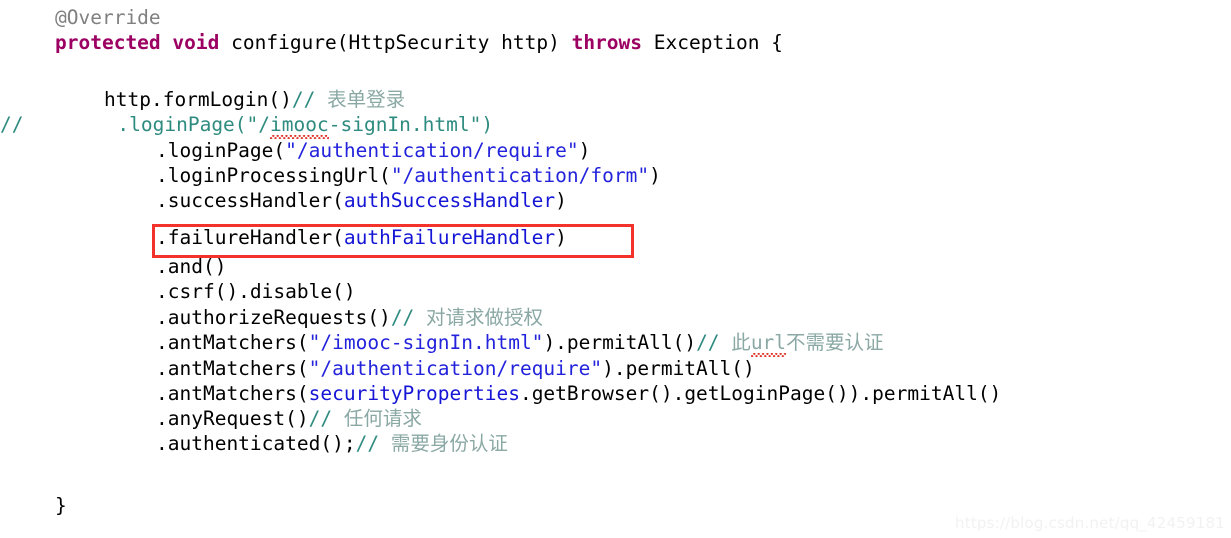 Image resolution: width=1231 pixels, height=538 pixels. I want to click on code-token: 任何请求, so click(382, 418).